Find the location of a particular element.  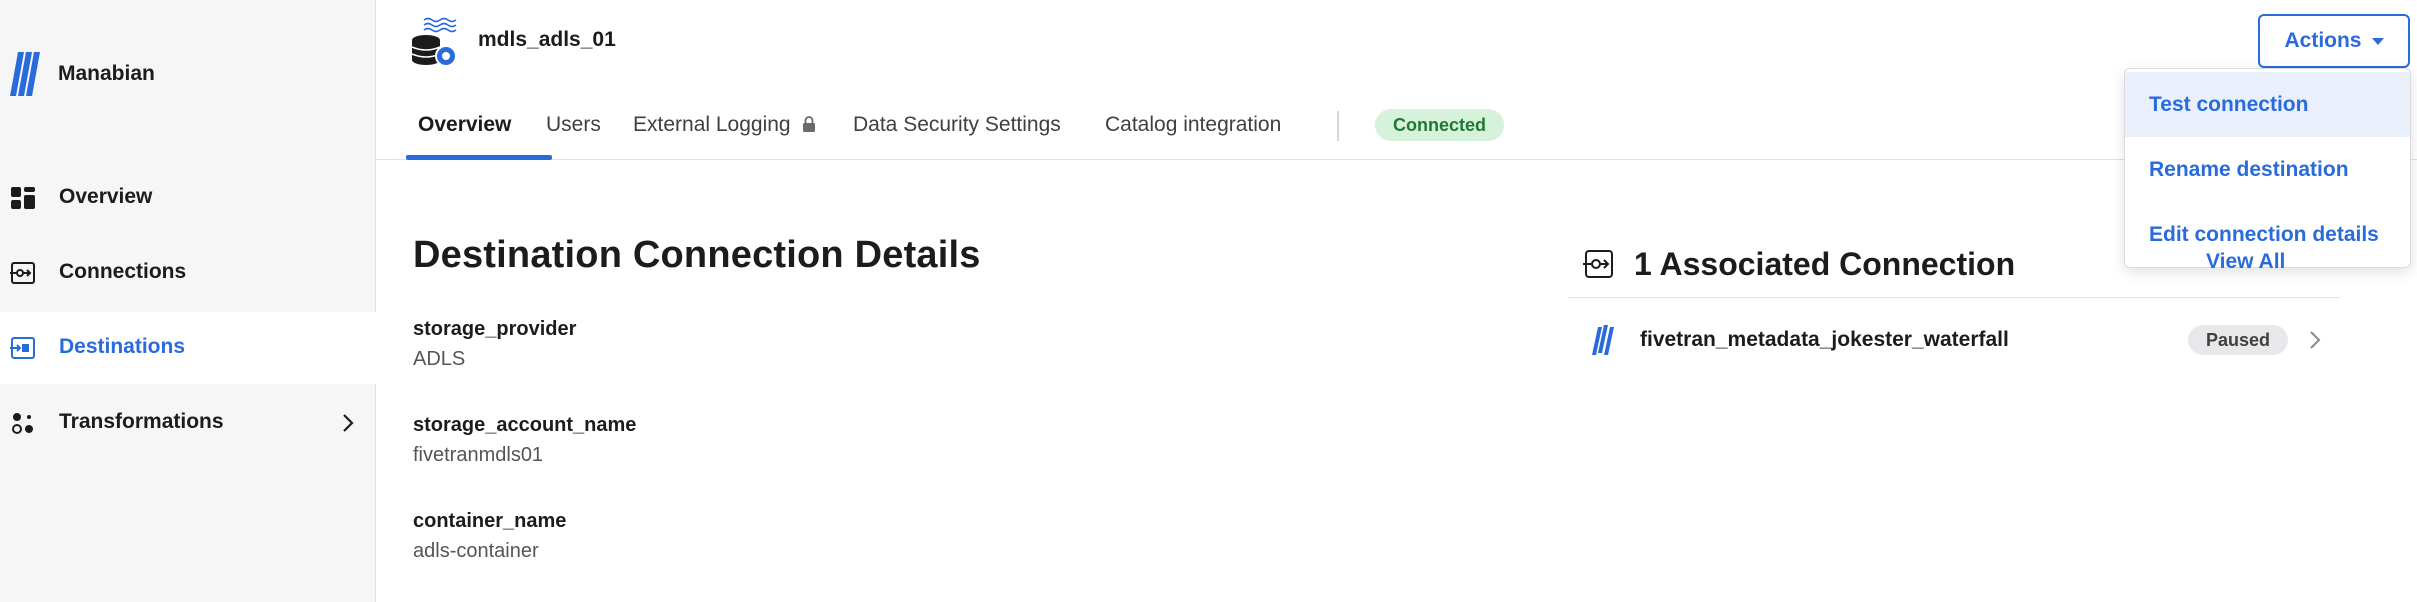

sidebar-item-overview: Overview is located at coordinates (188, 198).